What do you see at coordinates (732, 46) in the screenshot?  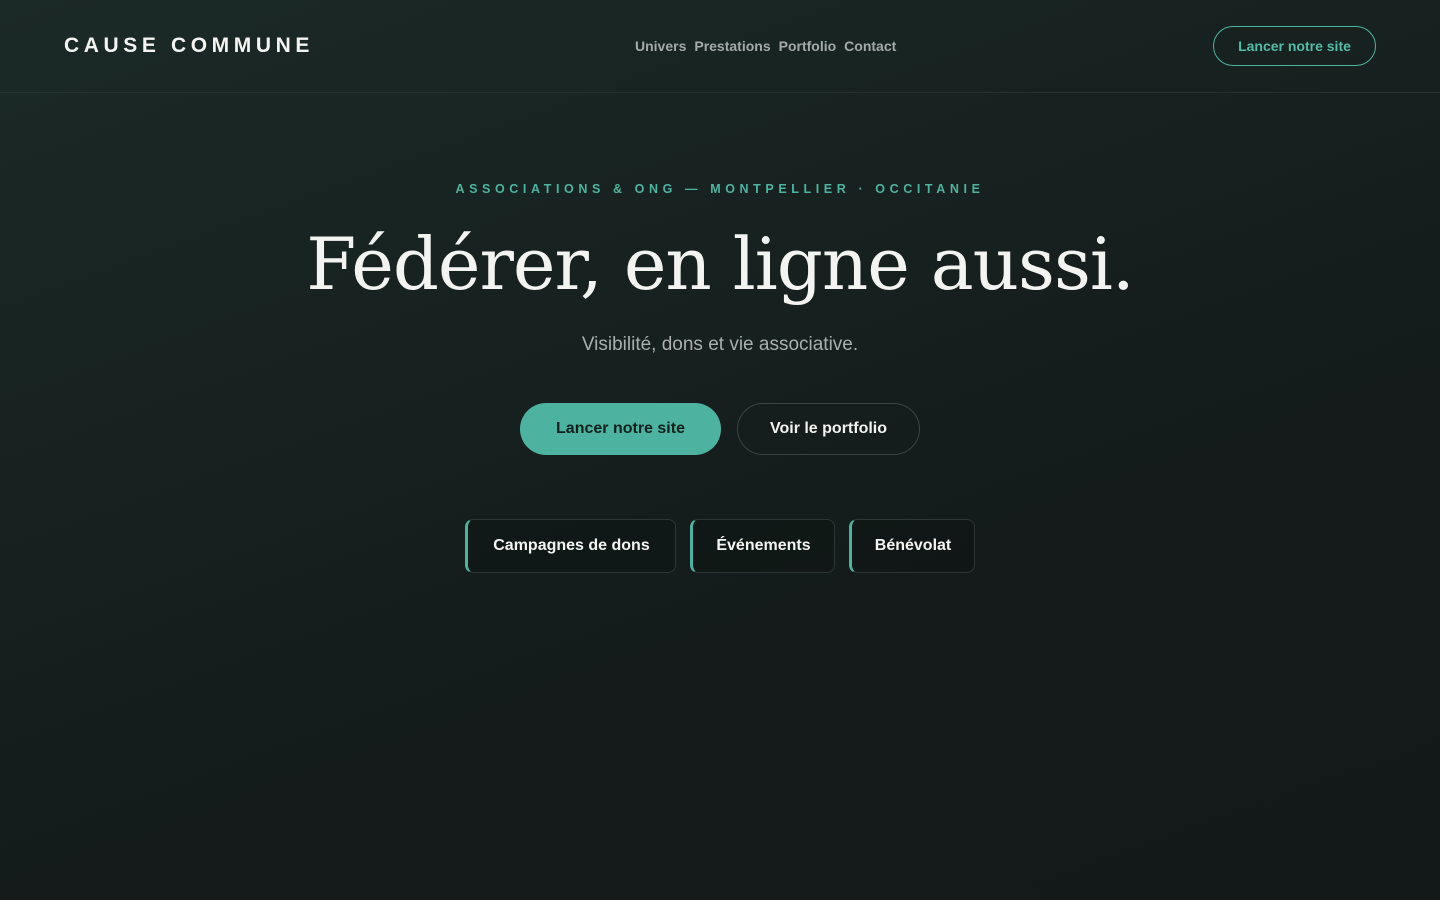 I see `nav-link-prestations: Prestations` at bounding box center [732, 46].